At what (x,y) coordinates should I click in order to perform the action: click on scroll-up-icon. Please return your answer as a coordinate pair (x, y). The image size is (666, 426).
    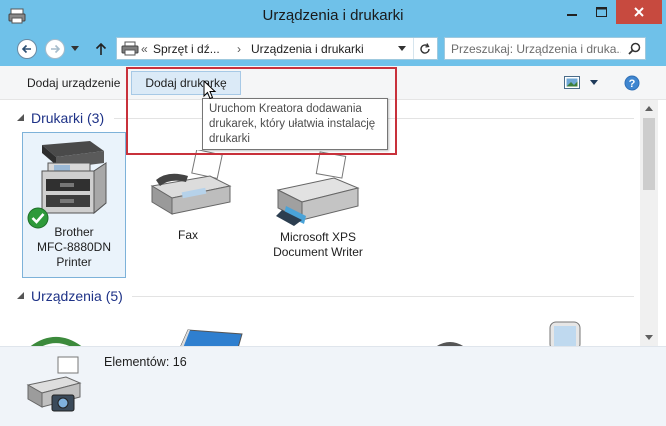
    Looking at the image, I should click on (649, 108).